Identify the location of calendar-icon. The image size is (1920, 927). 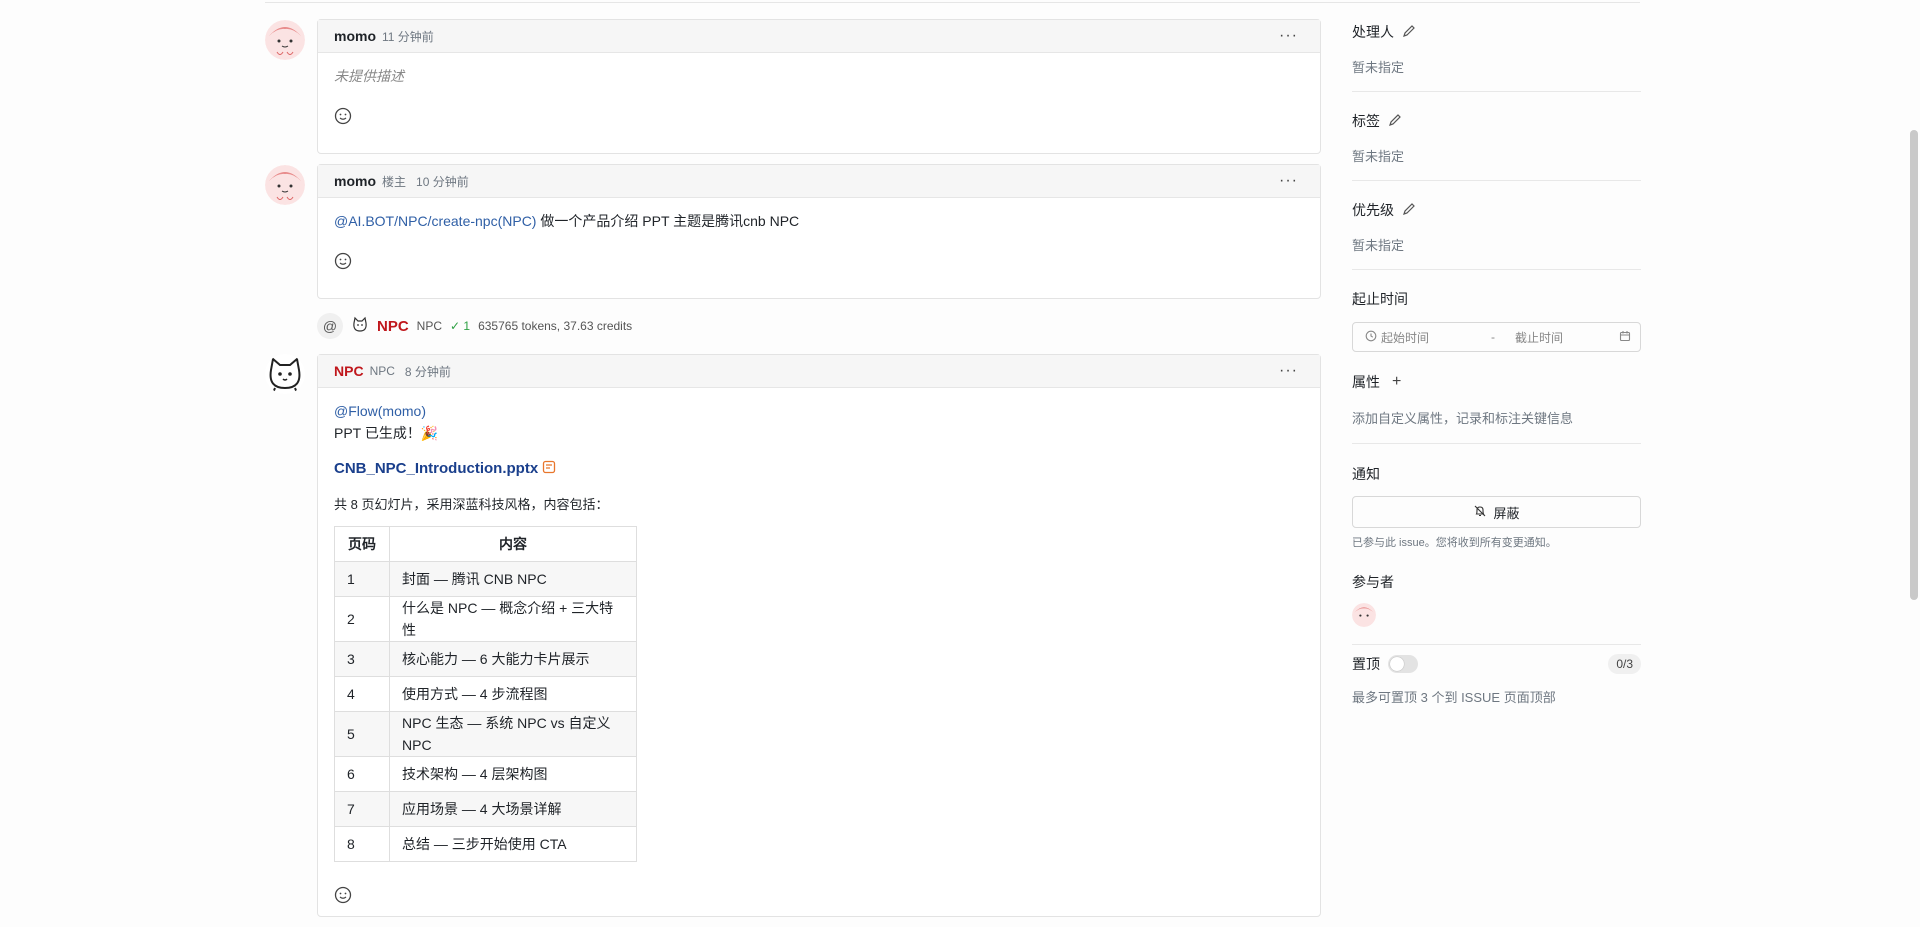
(1625, 337).